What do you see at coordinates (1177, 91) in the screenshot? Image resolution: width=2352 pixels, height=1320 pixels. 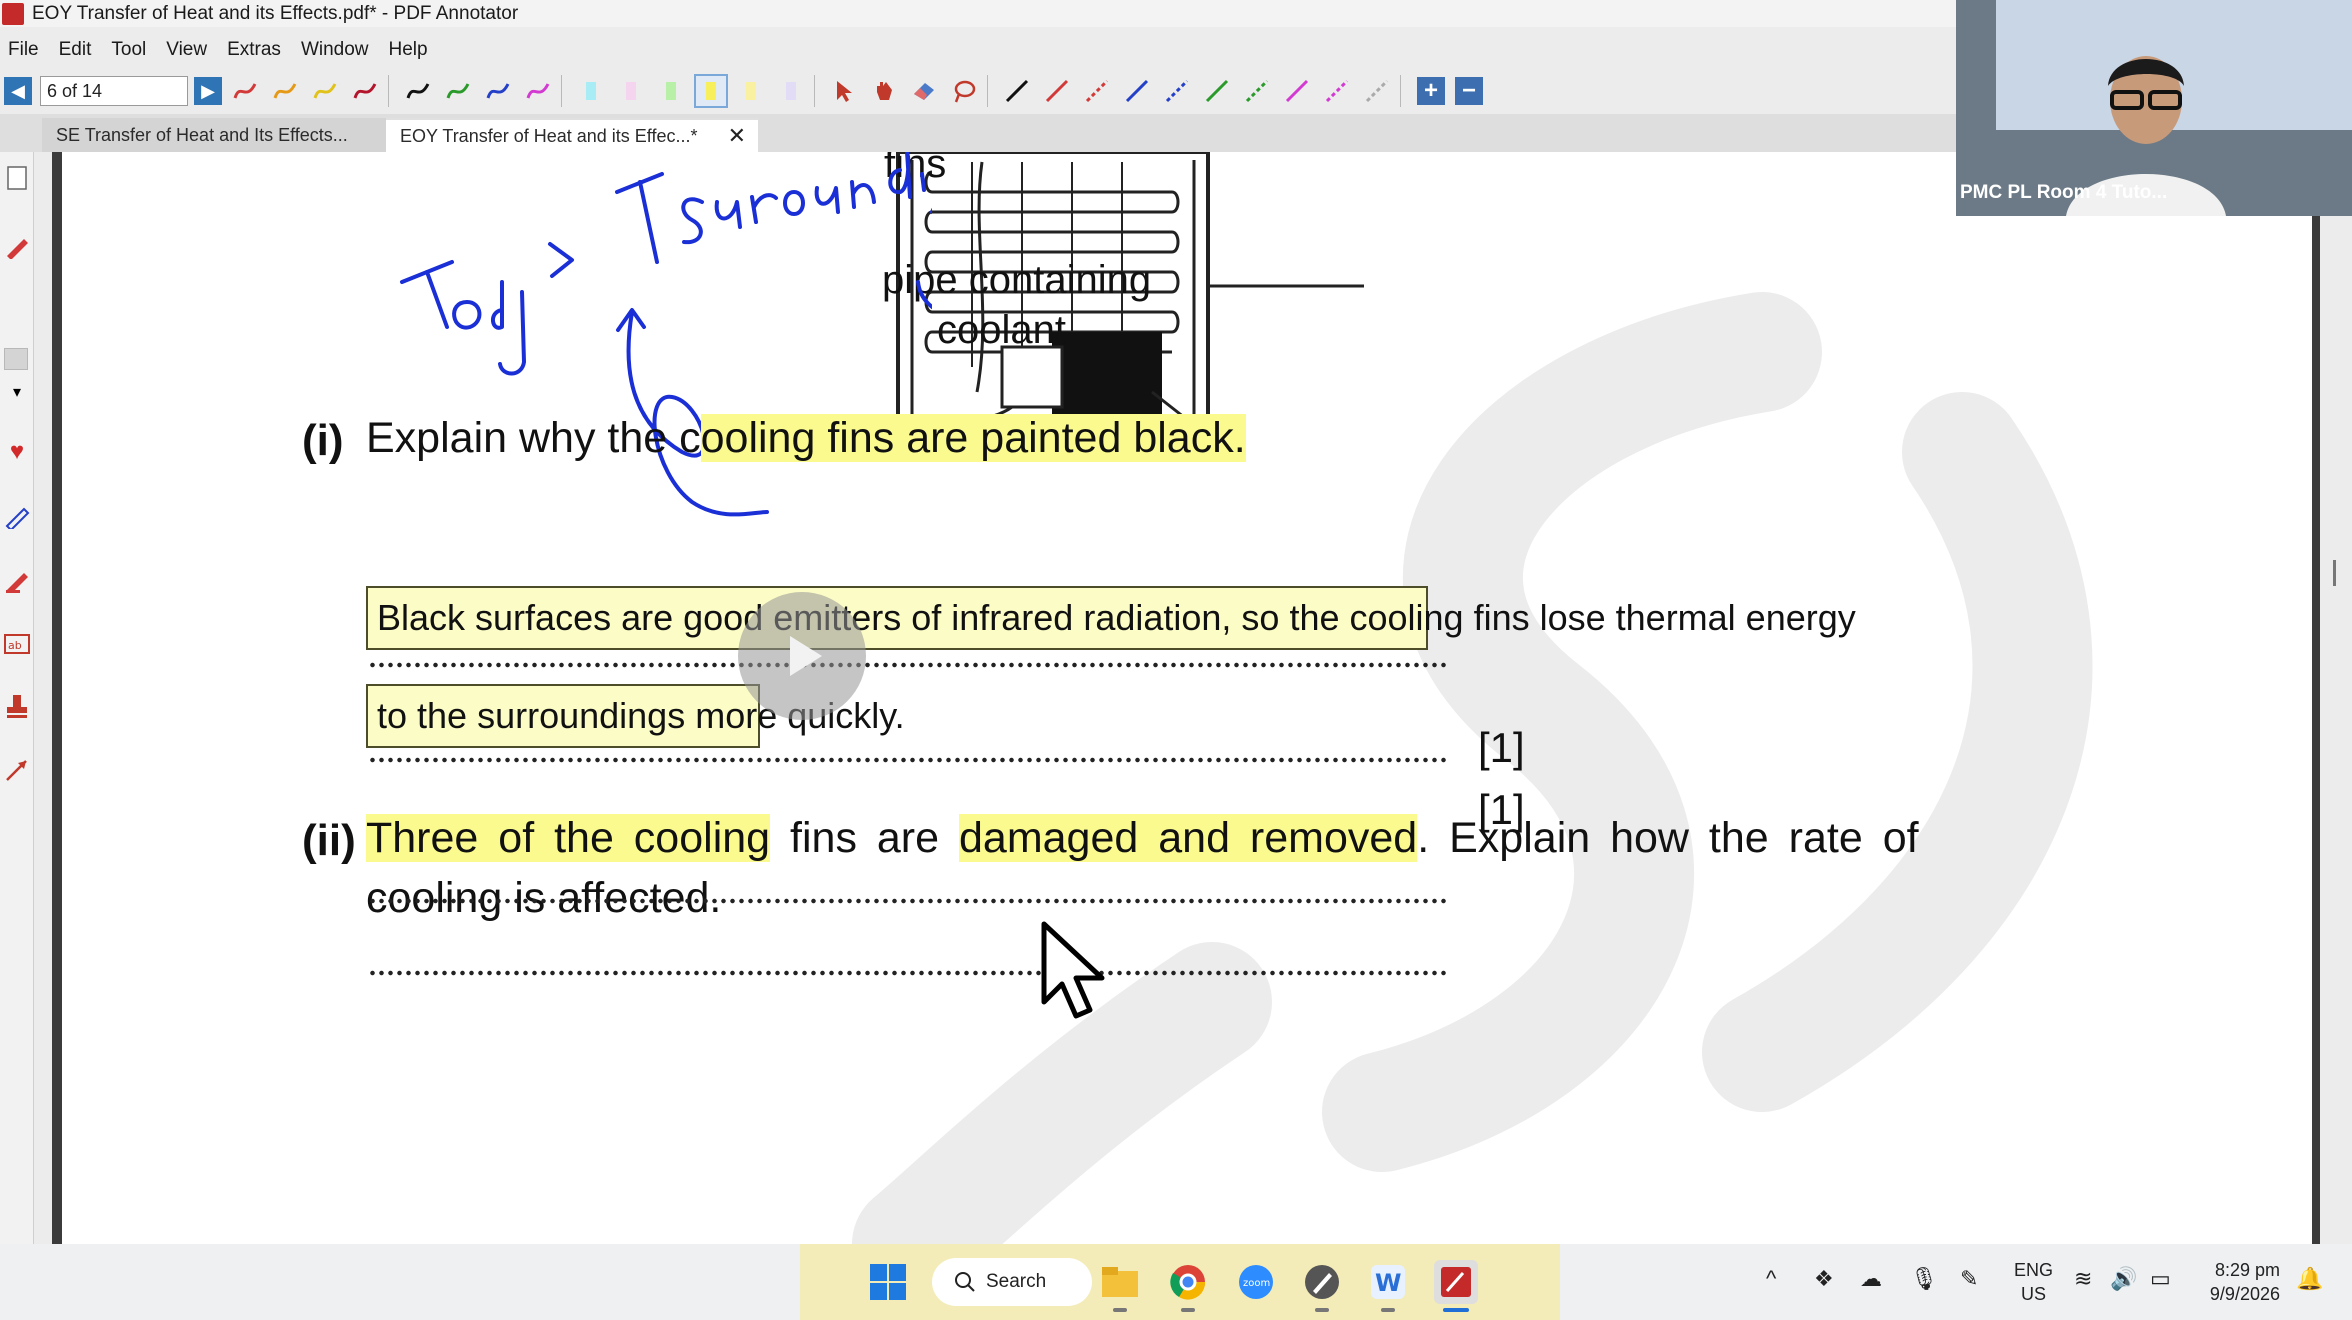 I see `blue-dashed-line-icon` at bounding box center [1177, 91].